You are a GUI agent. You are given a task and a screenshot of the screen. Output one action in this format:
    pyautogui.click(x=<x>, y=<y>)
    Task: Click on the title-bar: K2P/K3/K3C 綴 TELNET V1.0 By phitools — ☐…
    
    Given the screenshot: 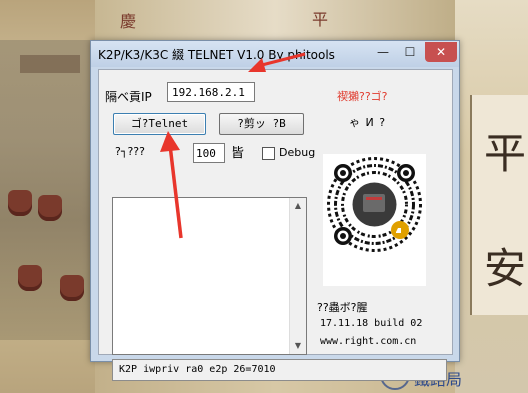 What is the action you would take?
    pyautogui.click(x=275, y=54)
    